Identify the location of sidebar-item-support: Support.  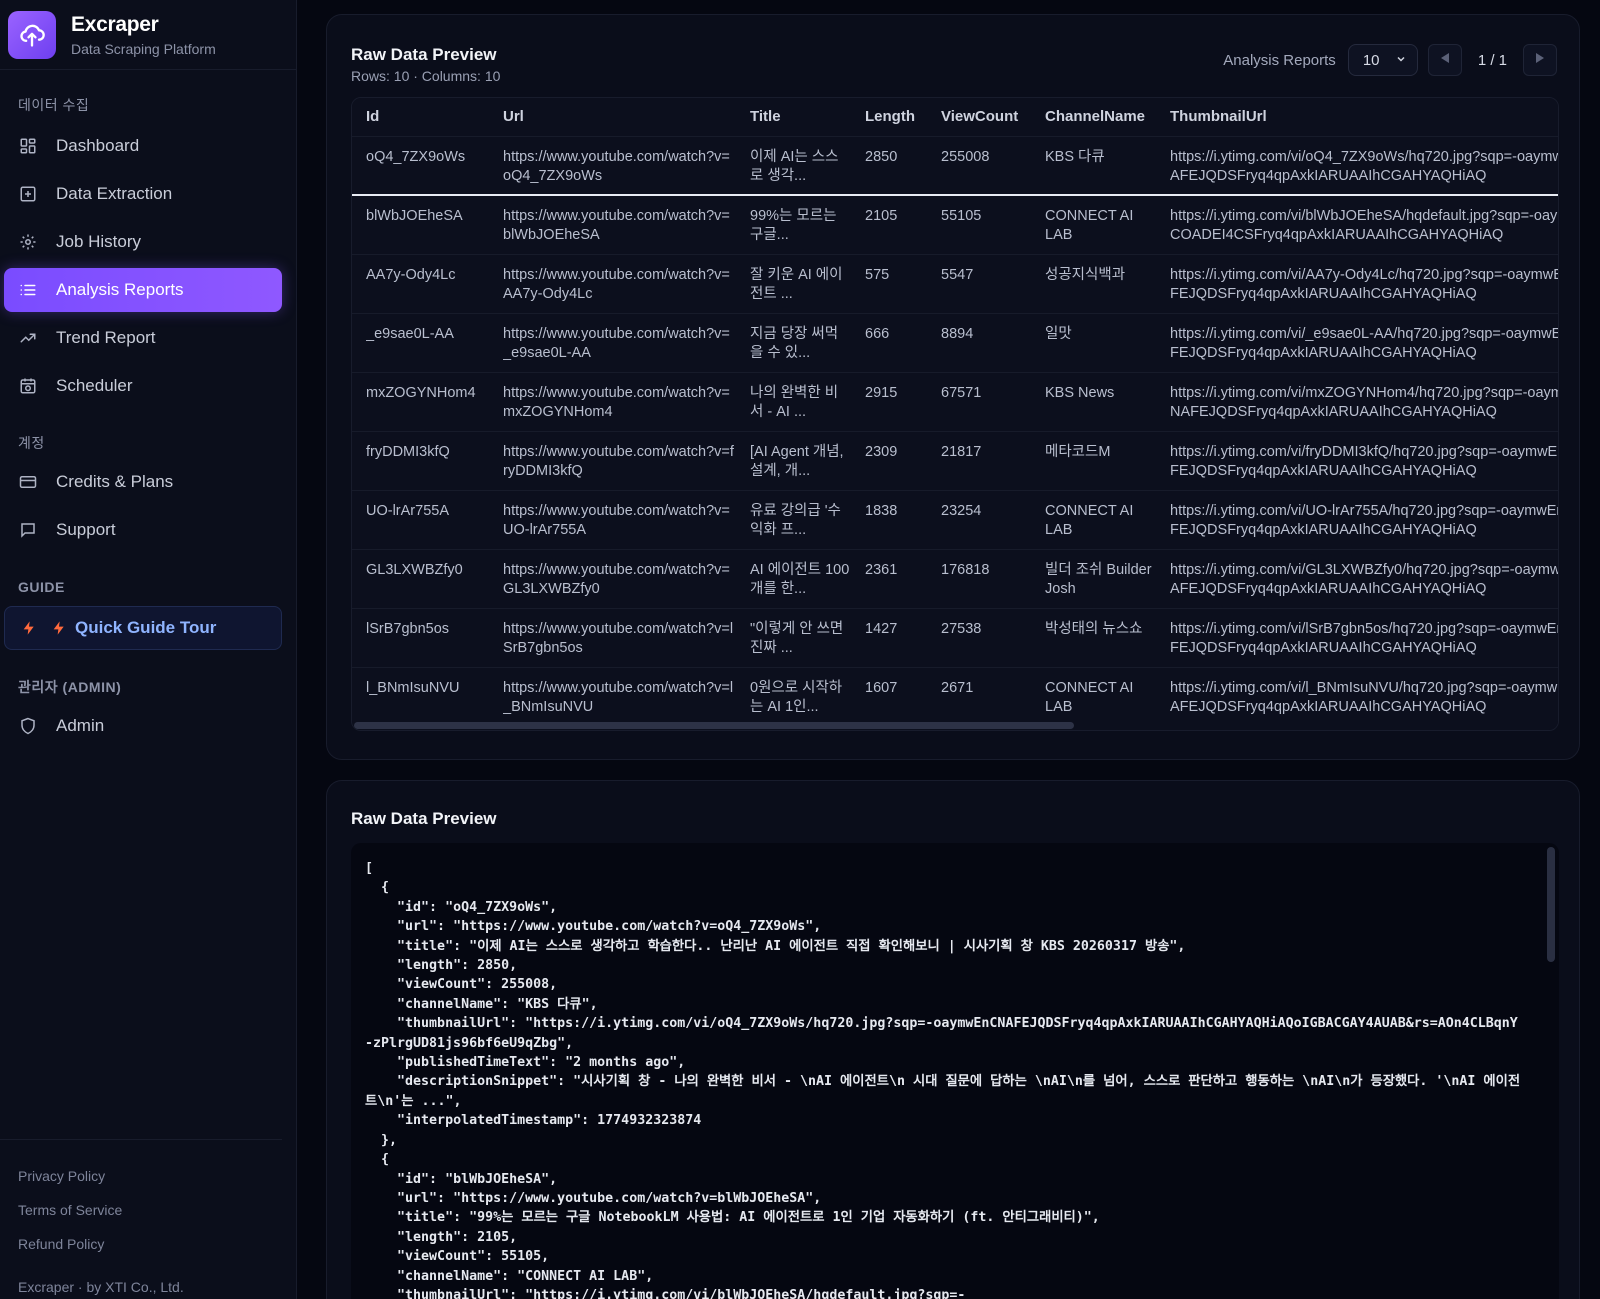
(143, 530).